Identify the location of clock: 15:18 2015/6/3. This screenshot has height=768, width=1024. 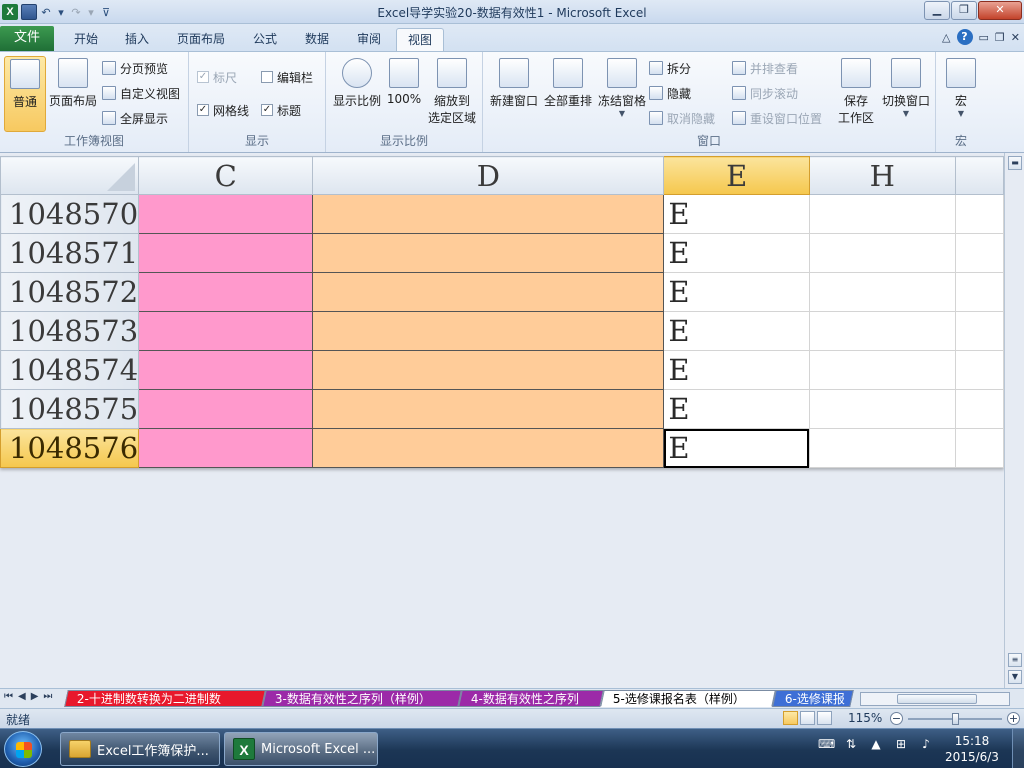
(972, 749).